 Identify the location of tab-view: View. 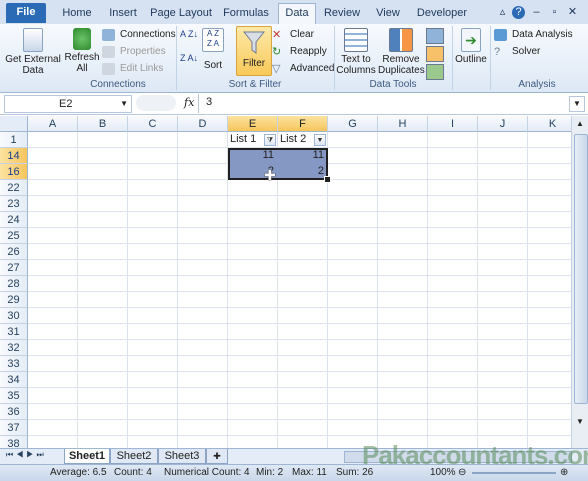
(388, 13).